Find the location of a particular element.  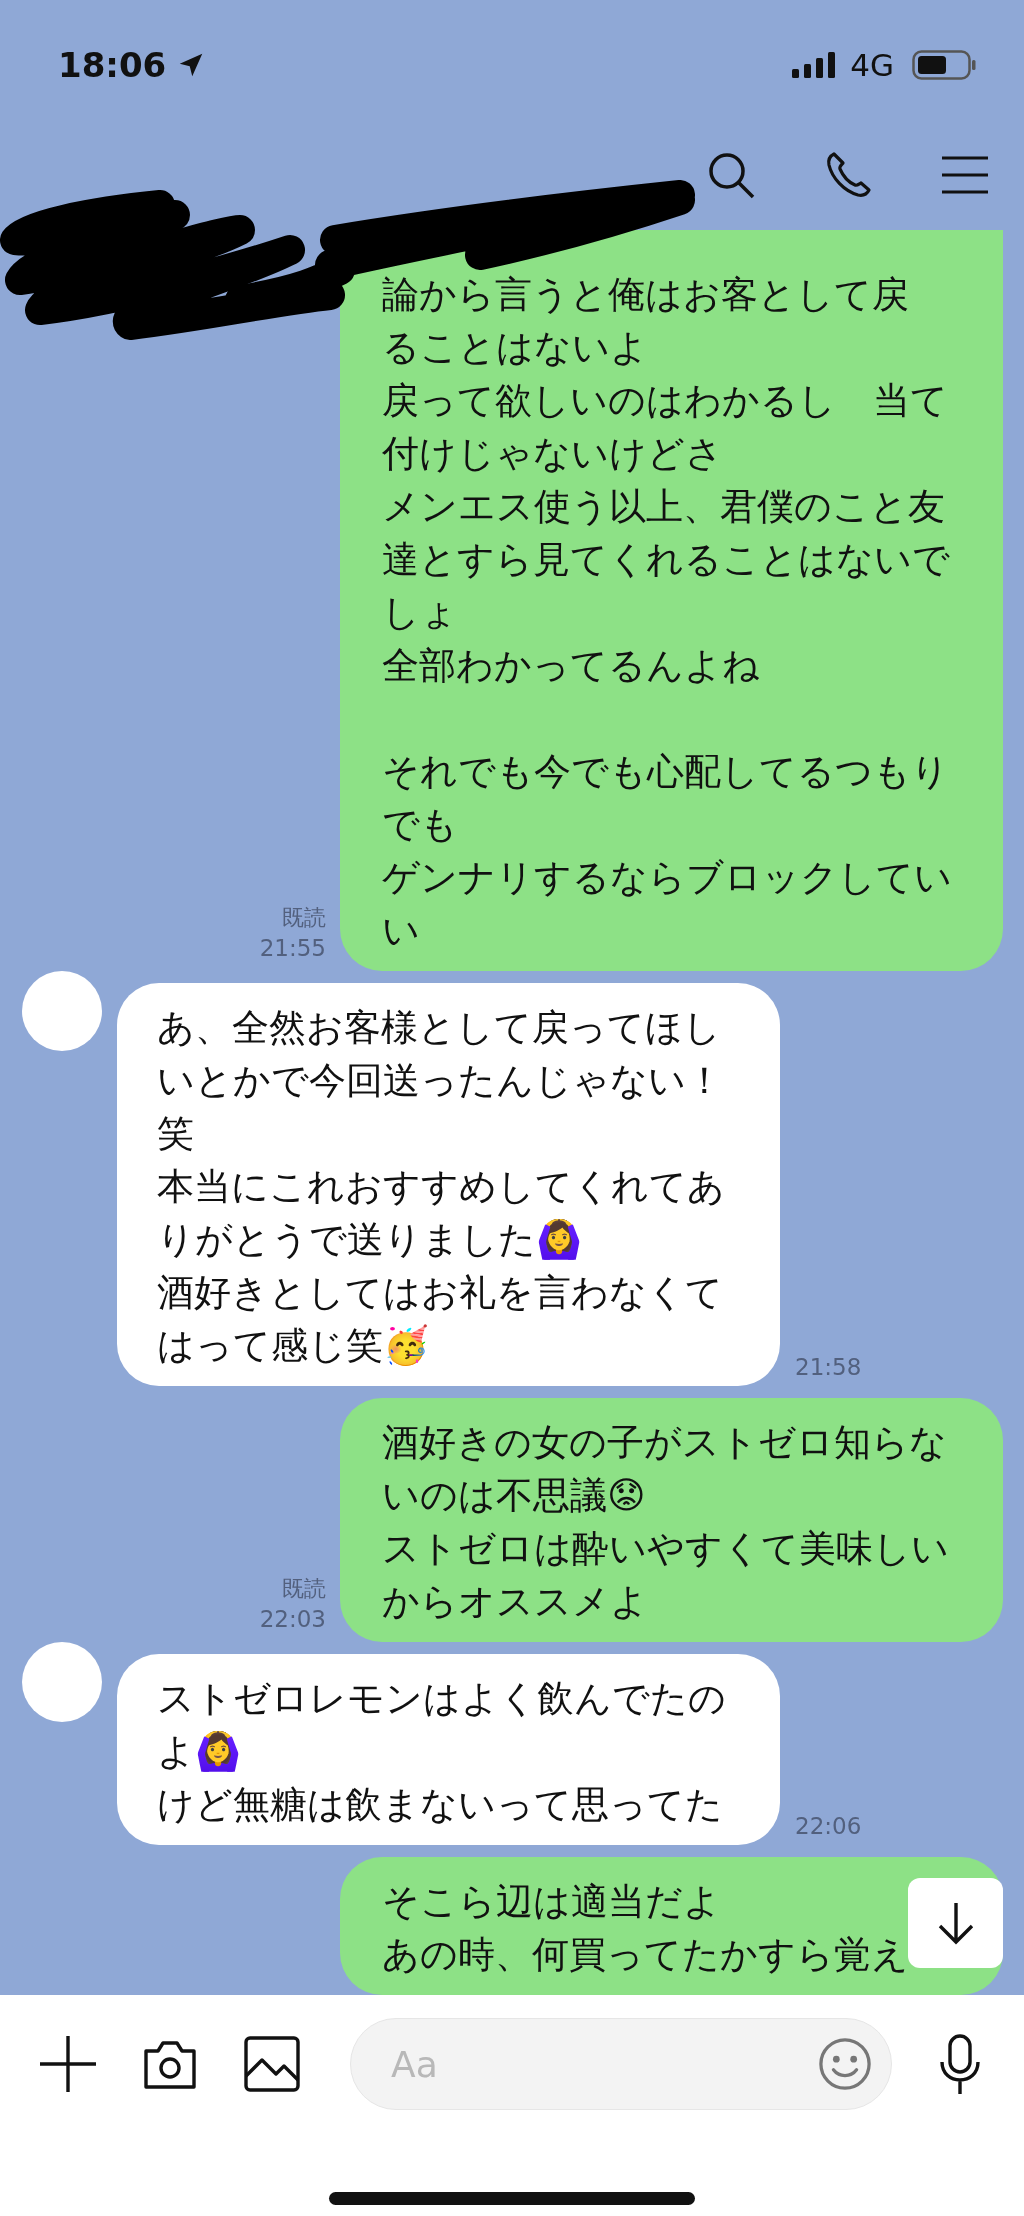

sent-message-bubble: 酒好きの女の子がストゼロ知らな いのは不思議😟 ストゼロは酔いやすくて美味しい からオススメよ is located at coordinates (671, 1520).